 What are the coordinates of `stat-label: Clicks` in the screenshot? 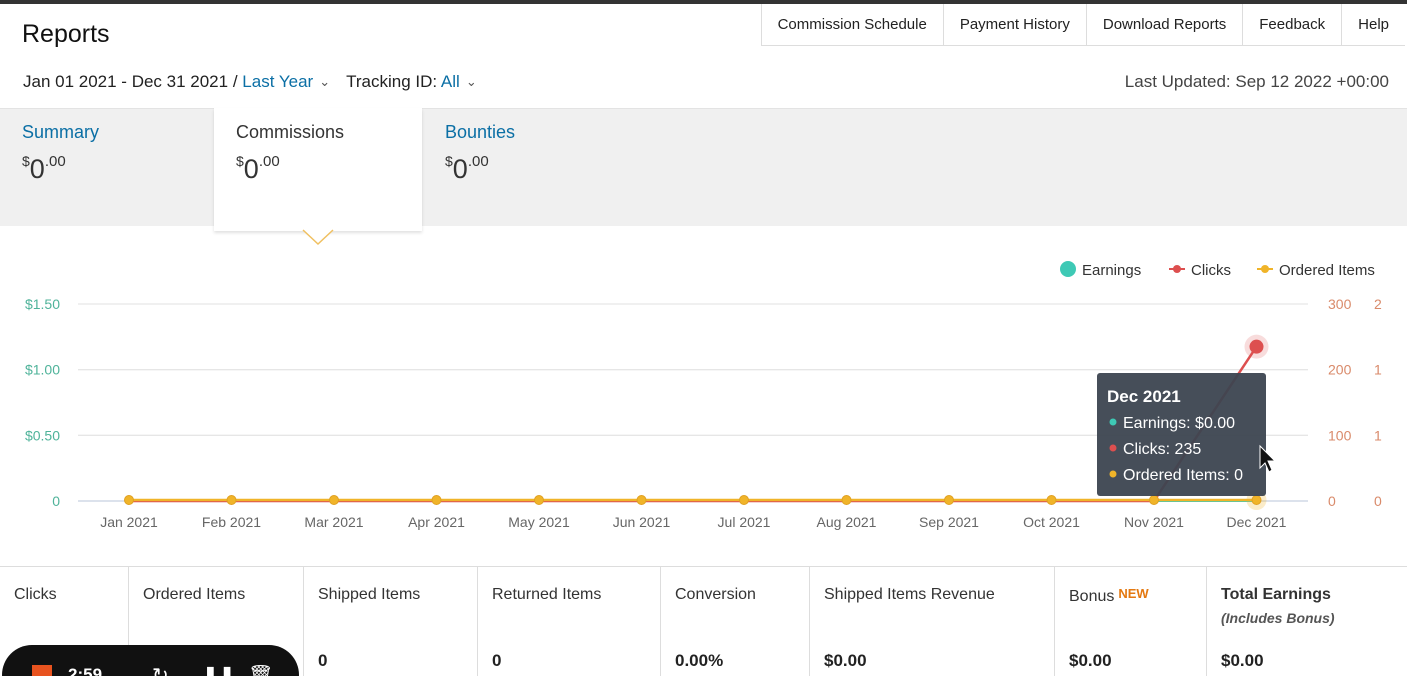 It's located at (35, 594).